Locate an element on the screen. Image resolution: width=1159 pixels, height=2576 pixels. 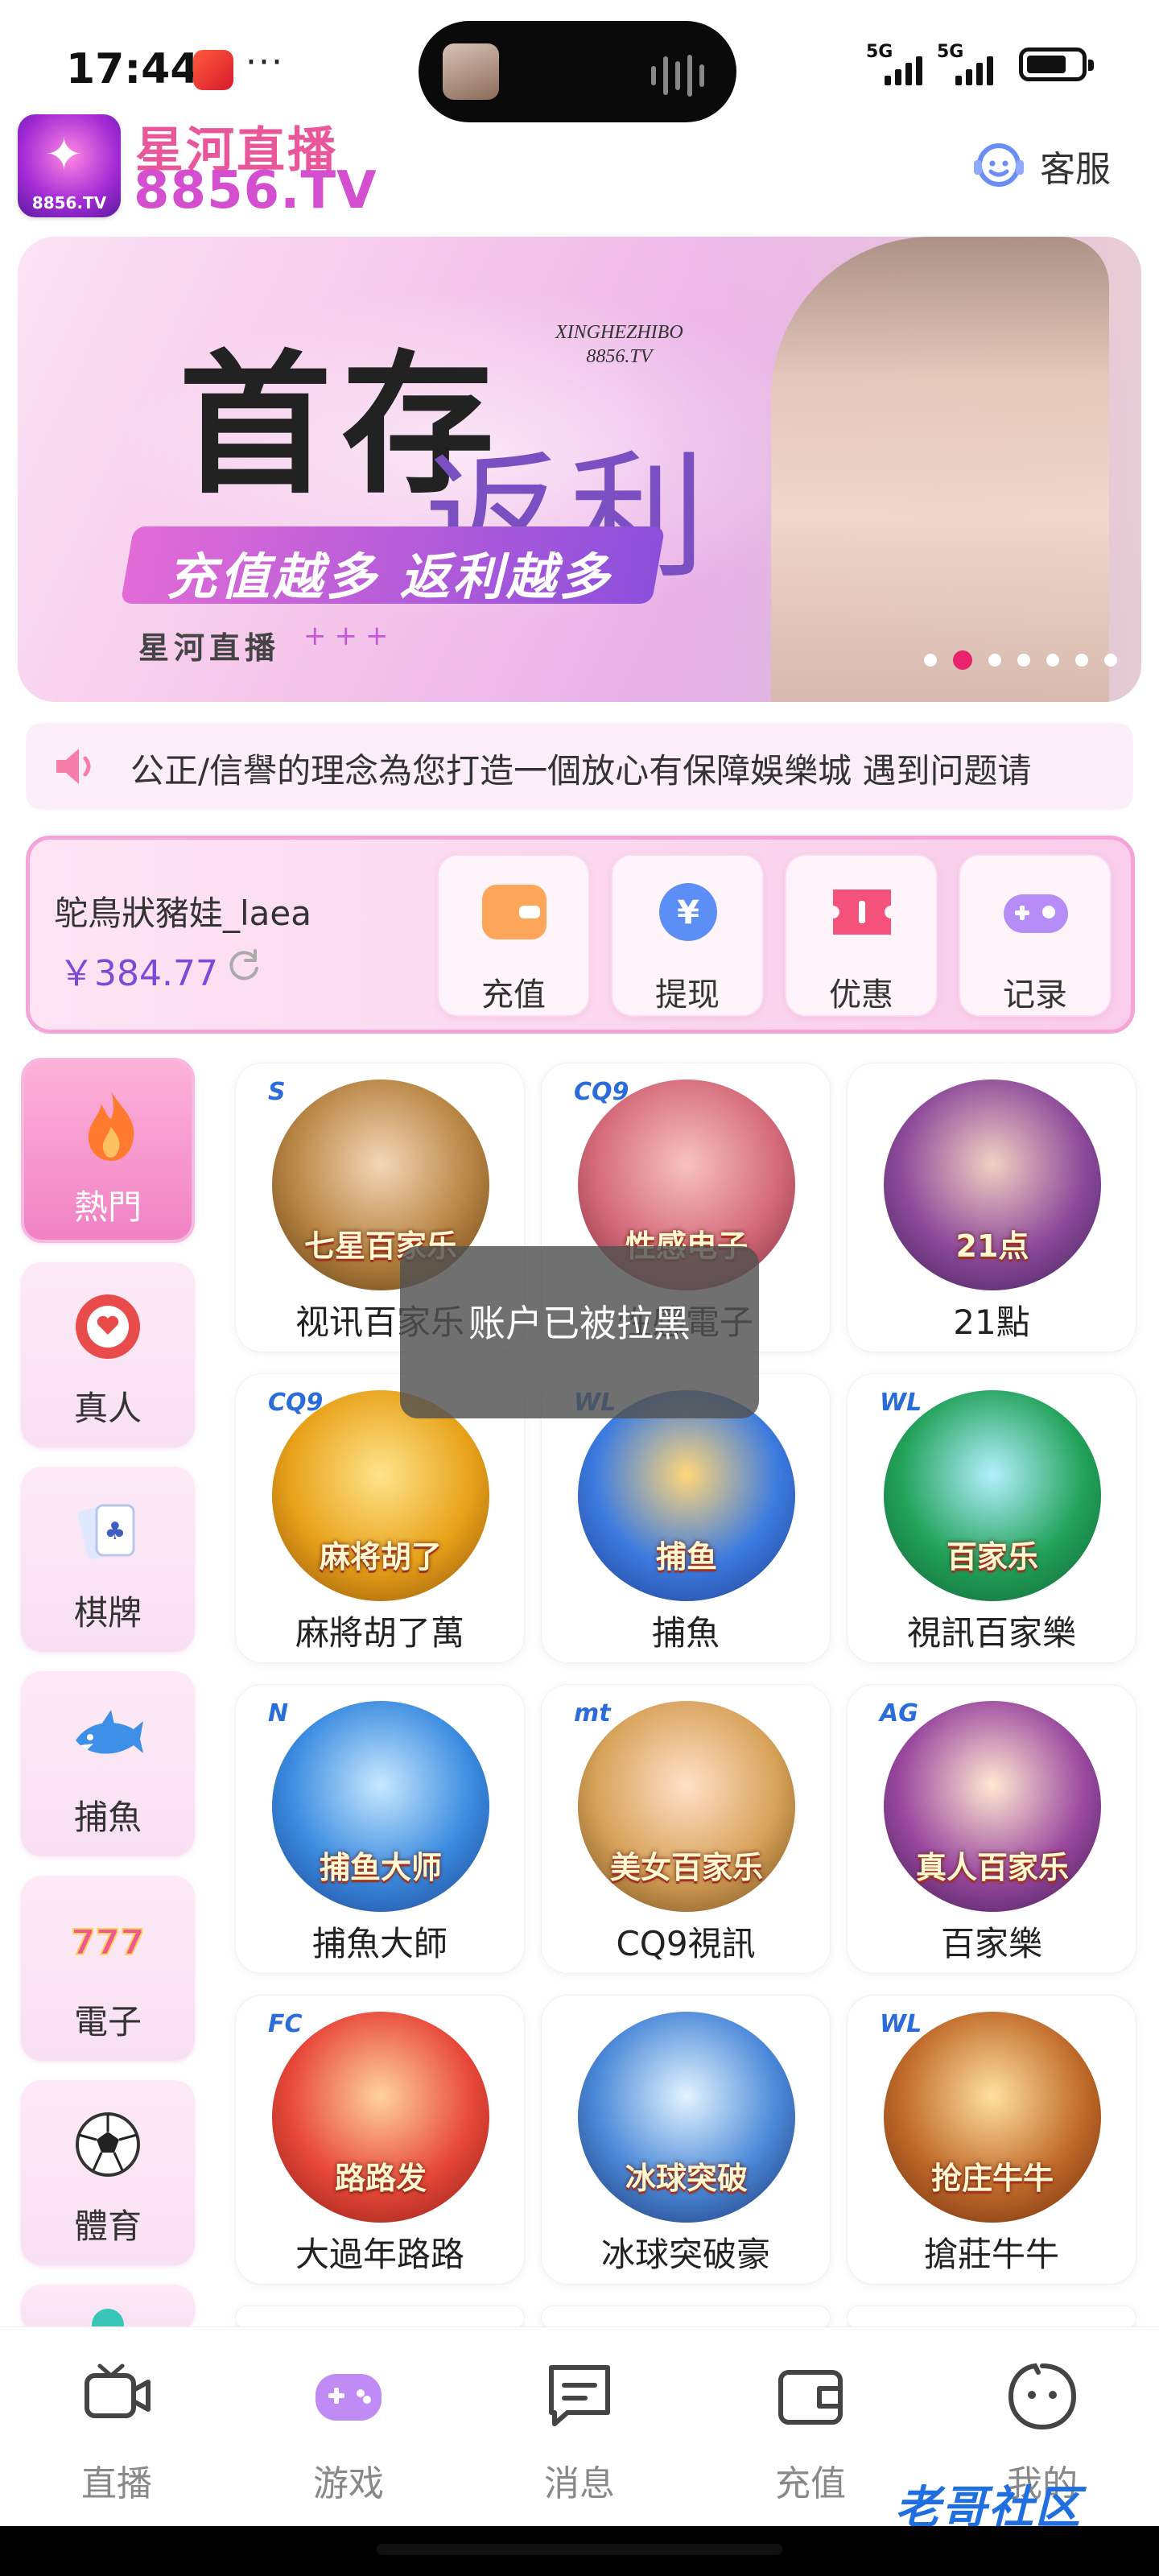
game-title: 大過年路路 is located at coordinates (379, 2254).